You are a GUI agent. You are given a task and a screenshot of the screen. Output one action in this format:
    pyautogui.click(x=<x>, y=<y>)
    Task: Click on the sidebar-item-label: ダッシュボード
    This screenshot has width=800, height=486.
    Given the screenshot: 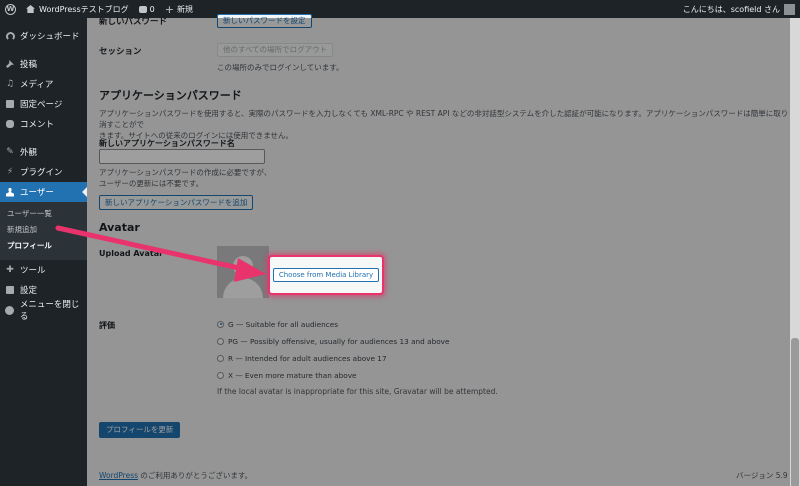 What is the action you would take?
    pyautogui.click(x=50, y=37)
    